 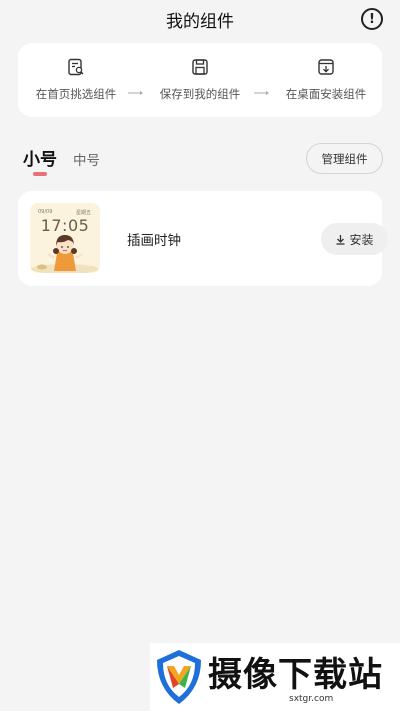 I want to click on save-floppy-icon, so click(x=200, y=67).